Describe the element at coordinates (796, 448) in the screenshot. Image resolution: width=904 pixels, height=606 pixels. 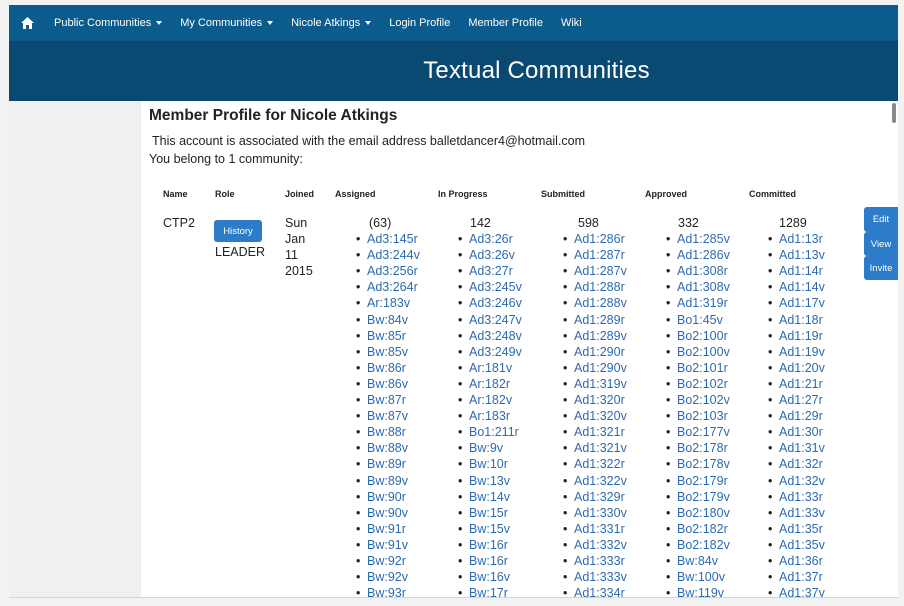
I see `page-link: Ad1:31v` at that location.